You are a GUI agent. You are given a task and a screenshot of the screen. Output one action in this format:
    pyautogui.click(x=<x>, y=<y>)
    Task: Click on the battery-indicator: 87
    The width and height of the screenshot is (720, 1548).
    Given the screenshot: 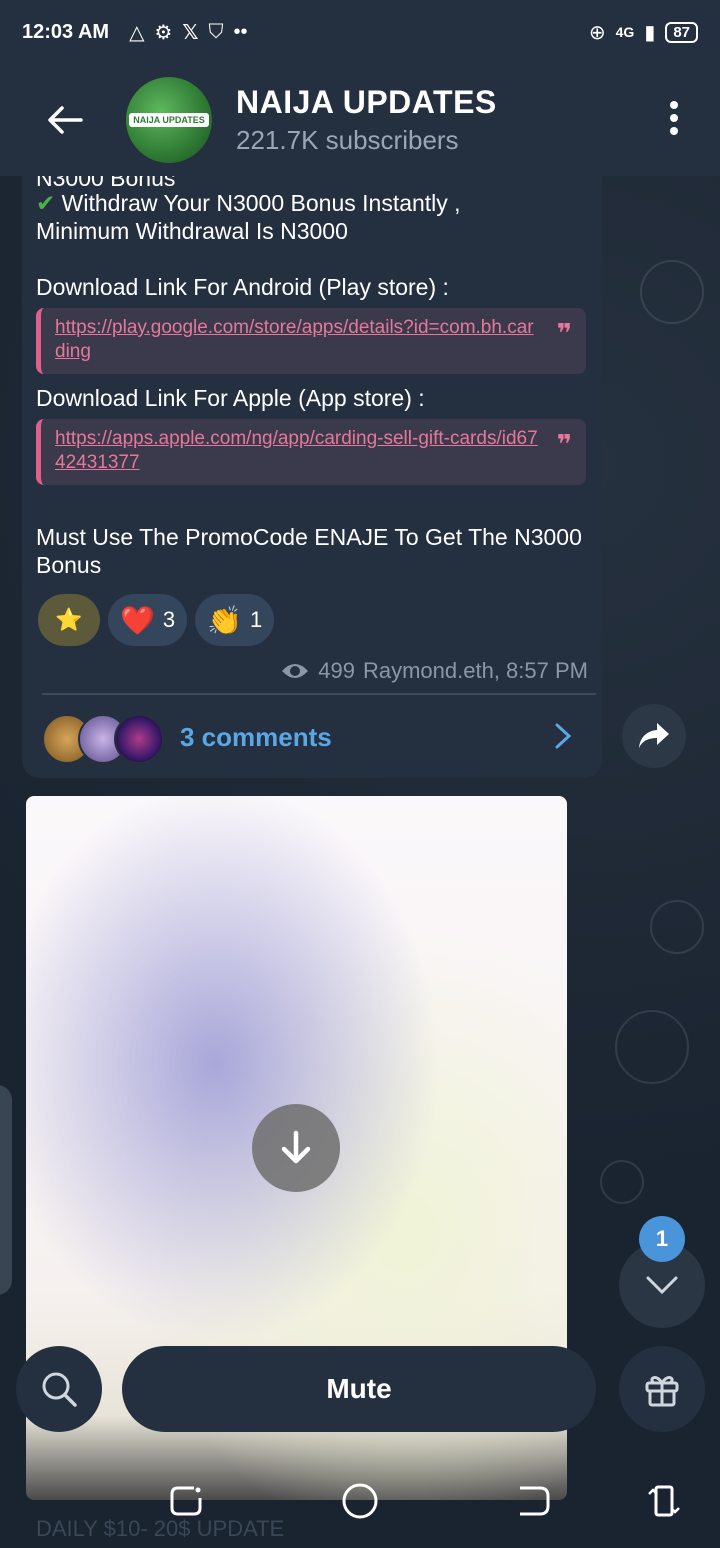 What is the action you would take?
    pyautogui.click(x=681, y=32)
    